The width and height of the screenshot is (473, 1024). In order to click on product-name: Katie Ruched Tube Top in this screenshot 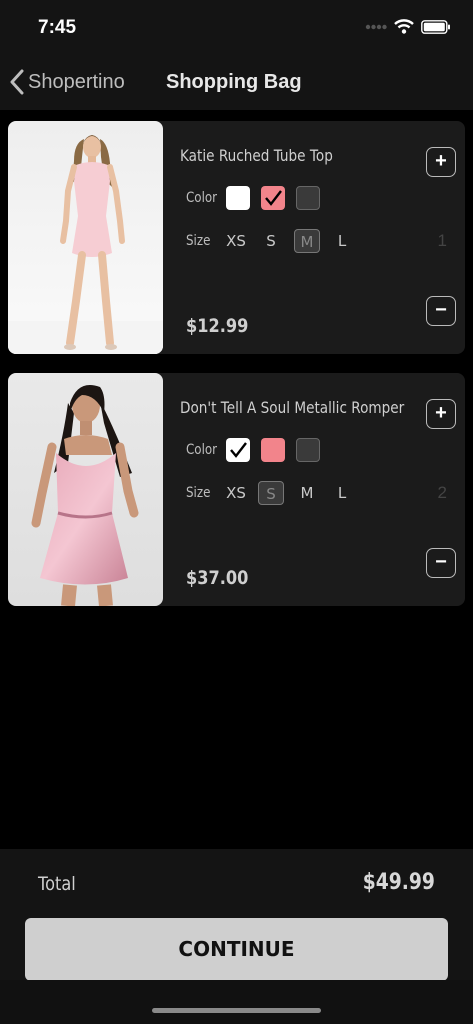, I will do `click(256, 155)`.